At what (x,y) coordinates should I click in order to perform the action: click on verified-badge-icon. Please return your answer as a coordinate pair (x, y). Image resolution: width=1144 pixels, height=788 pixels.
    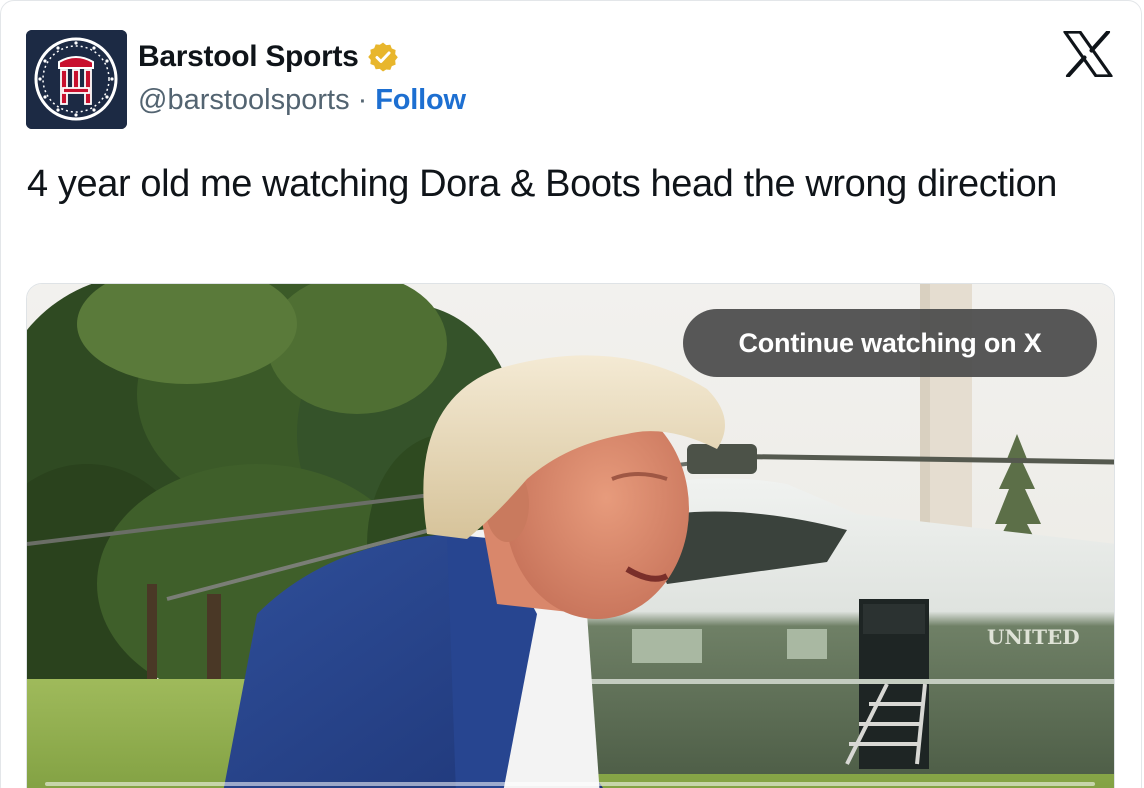
    Looking at the image, I should click on (382, 57).